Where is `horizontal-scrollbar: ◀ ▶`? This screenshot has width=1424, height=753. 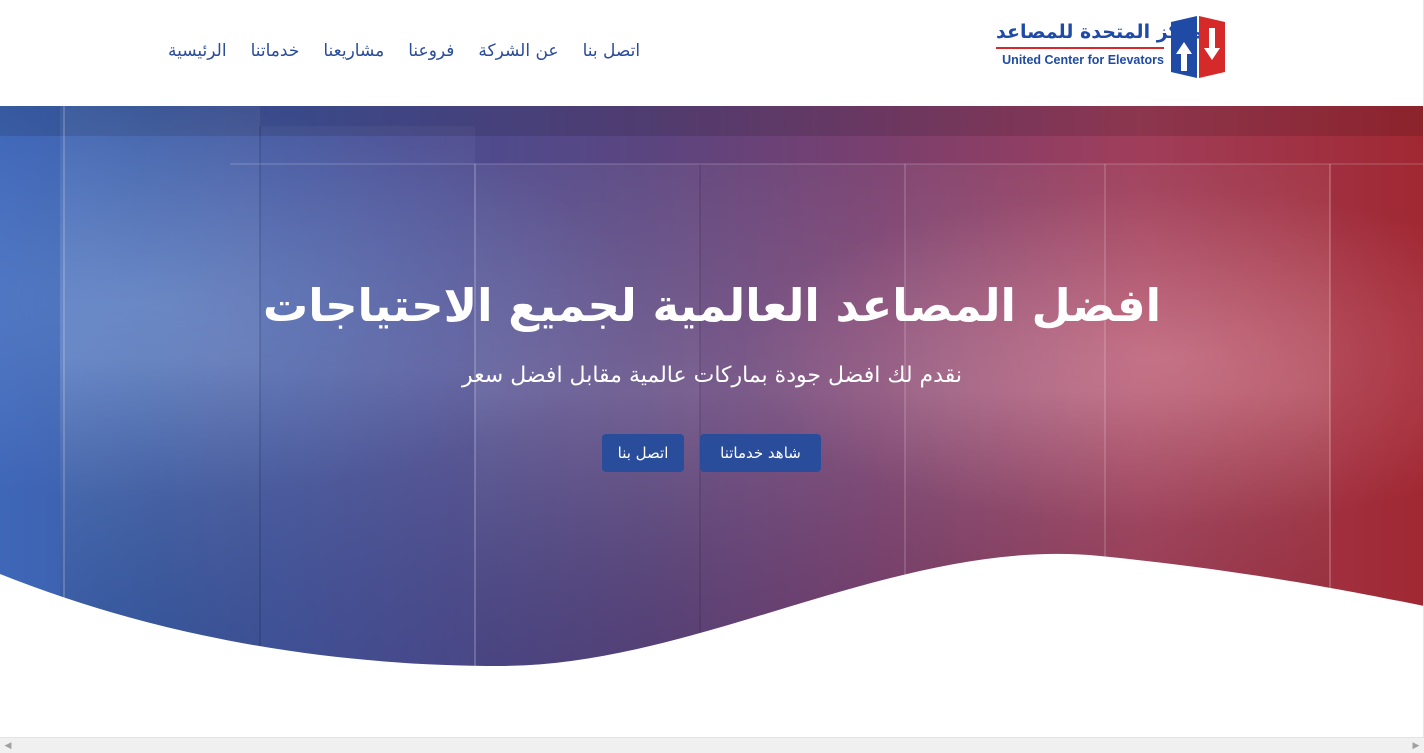 horizontal-scrollbar: ◀ ▶ is located at coordinates (712, 745).